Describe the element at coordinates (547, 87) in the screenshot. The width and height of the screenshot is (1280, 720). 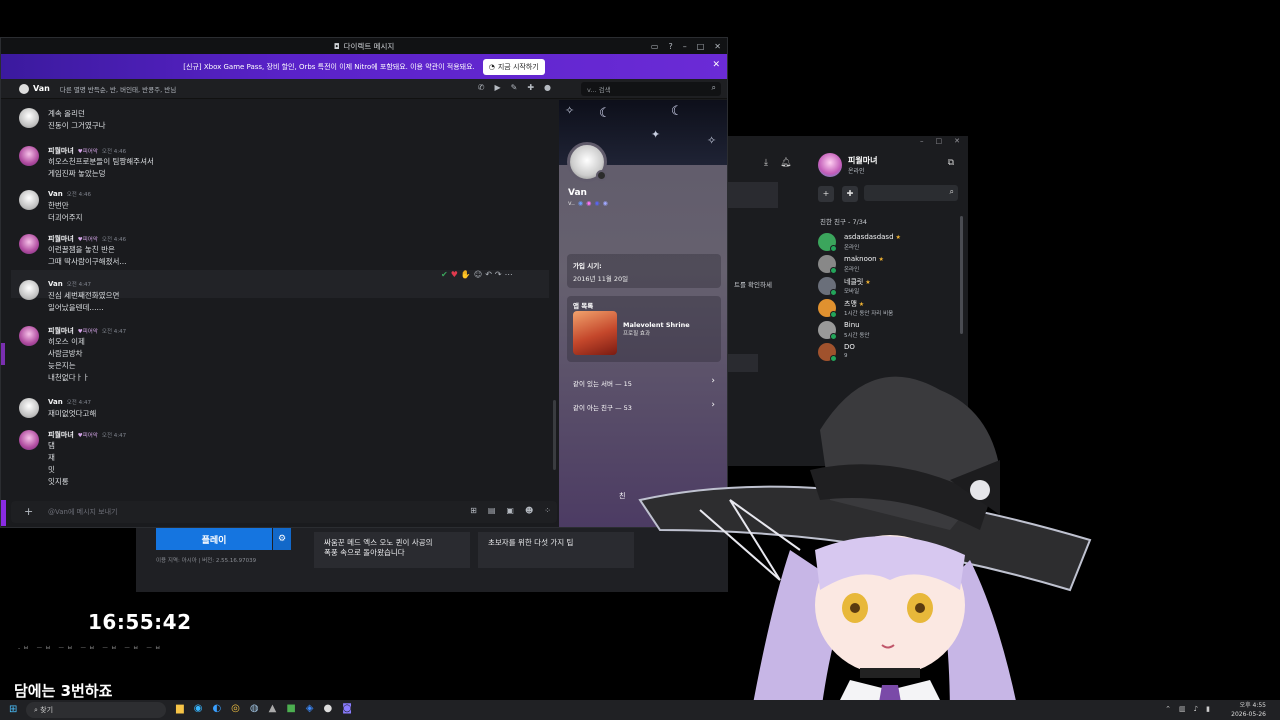
I see `user-profile-icon: ●` at that location.